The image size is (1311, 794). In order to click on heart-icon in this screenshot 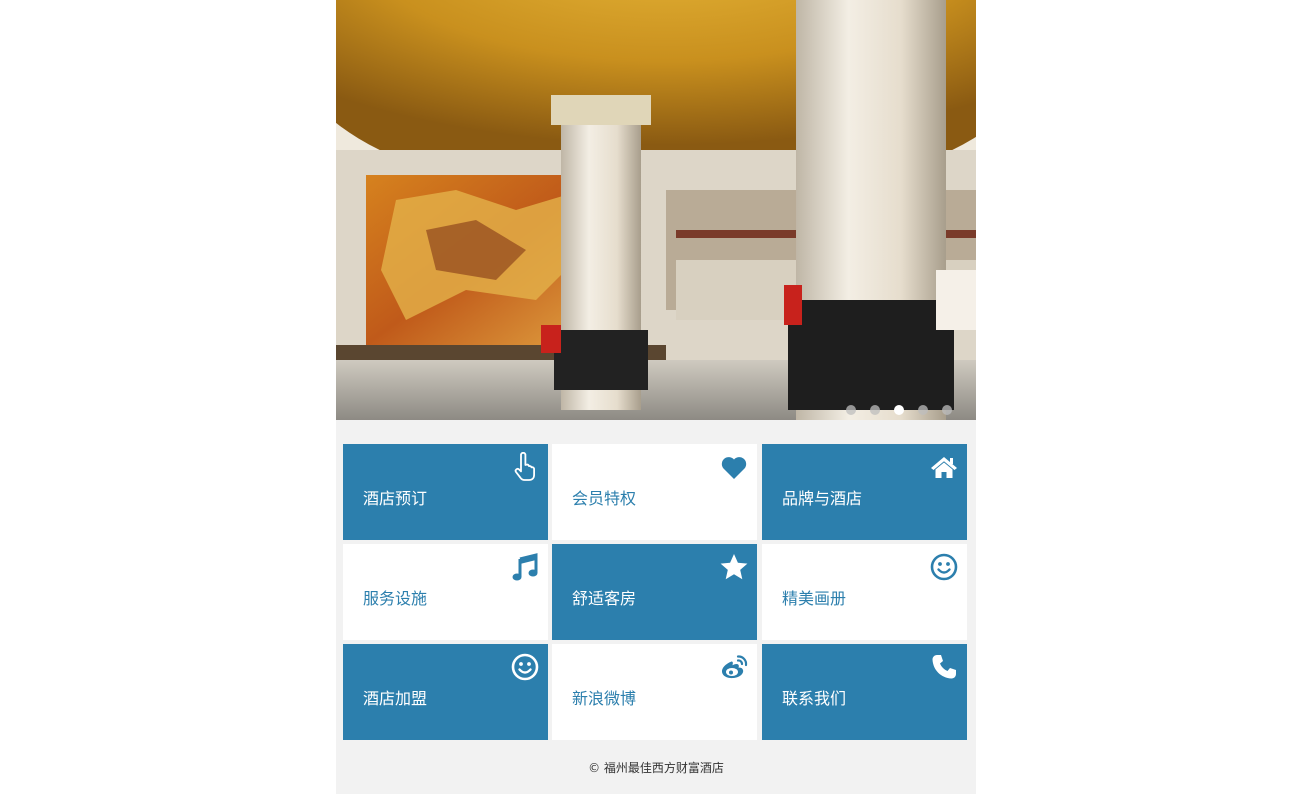, I will do `click(734, 467)`.